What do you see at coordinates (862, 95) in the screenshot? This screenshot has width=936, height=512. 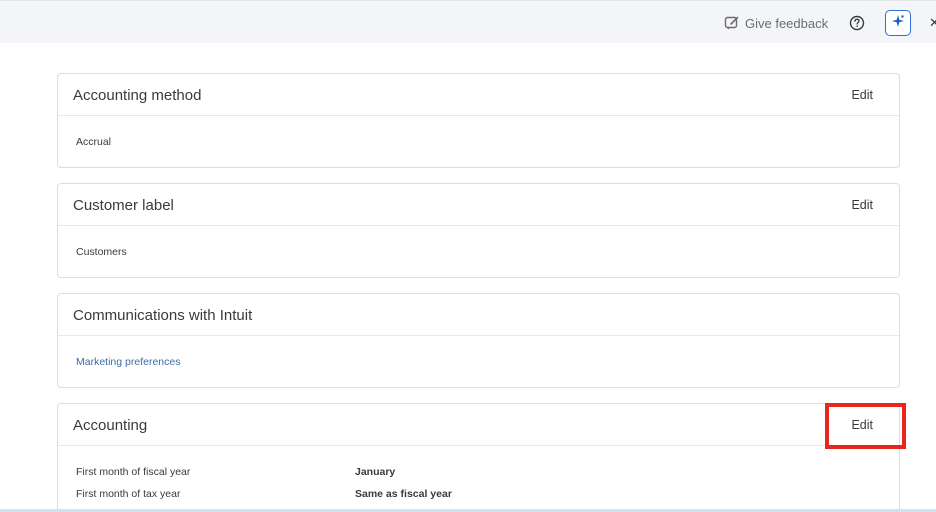 I see `accounting-method-edit-button: Edit` at bounding box center [862, 95].